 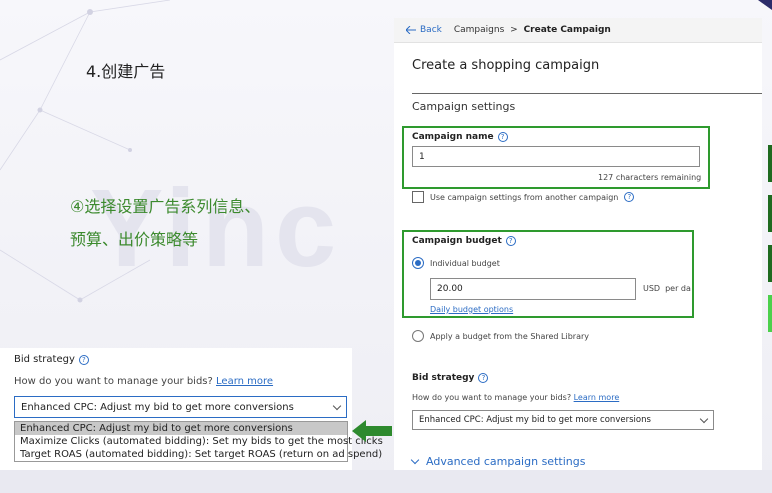 I want to click on budget-amount-input: 20.00, so click(x=533, y=289).